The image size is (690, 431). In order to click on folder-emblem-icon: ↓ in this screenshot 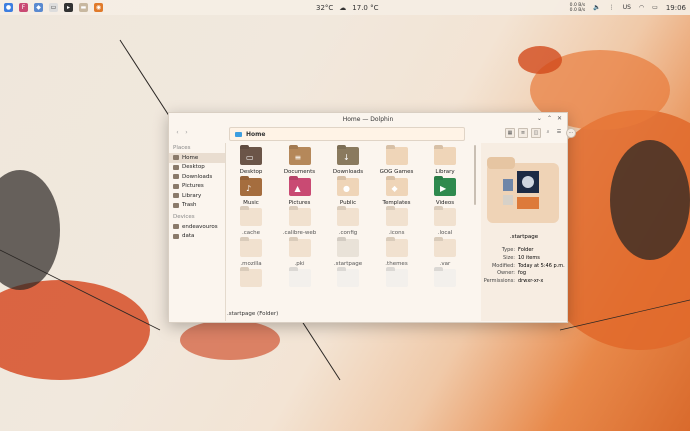, I will do `click(346, 157)`.